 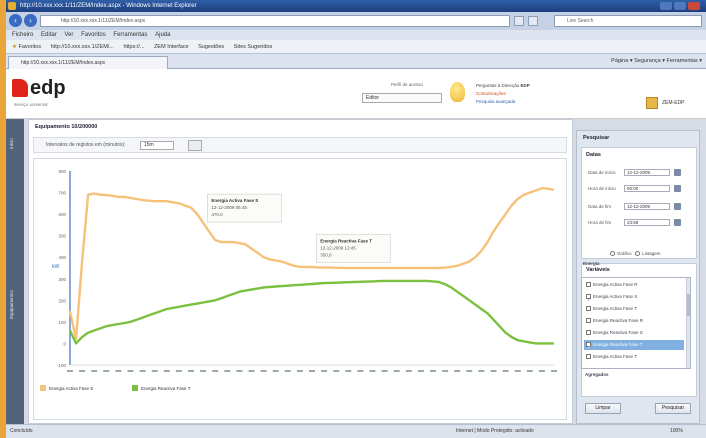 What do you see at coordinates (402, 98) in the screenshot?
I see `profile-select: Editor` at bounding box center [402, 98].